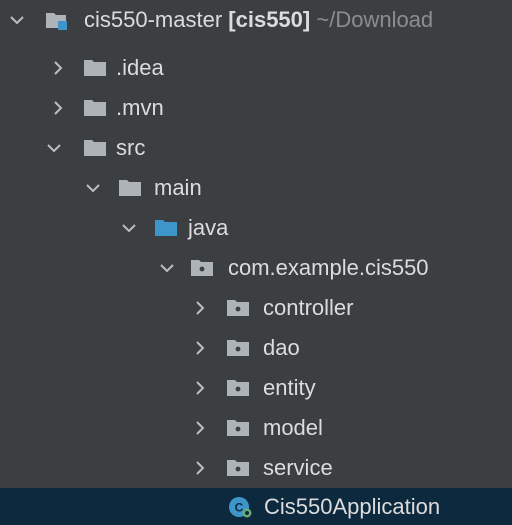 The height and width of the screenshot is (525, 512). Describe the element at coordinates (281, 347) in the screenshot. I see `tree-item-label: dao` at that location.